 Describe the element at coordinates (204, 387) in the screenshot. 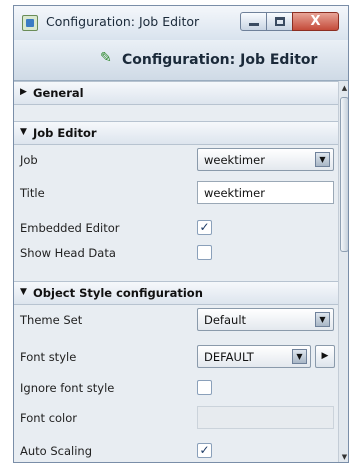

I see `ignore-font-style-checkbox` at that location.